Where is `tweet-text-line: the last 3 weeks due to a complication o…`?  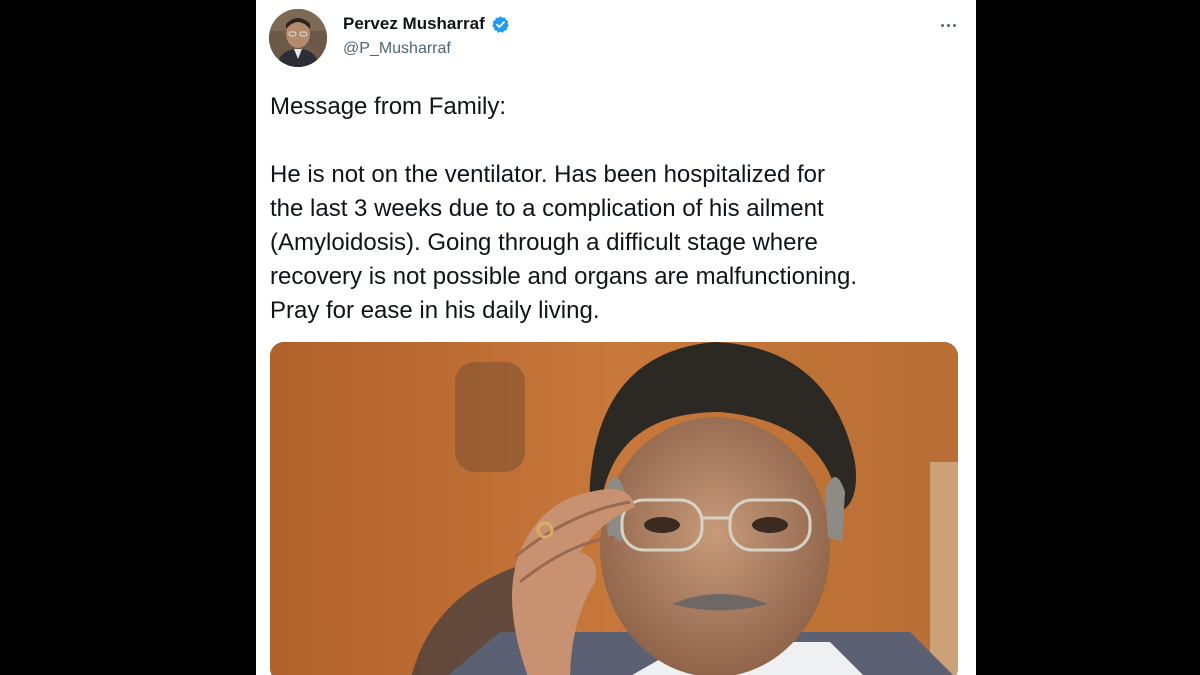
tweet-text-line: the last 3 weeks due to a complication o… is located at coordinates (547, 208).